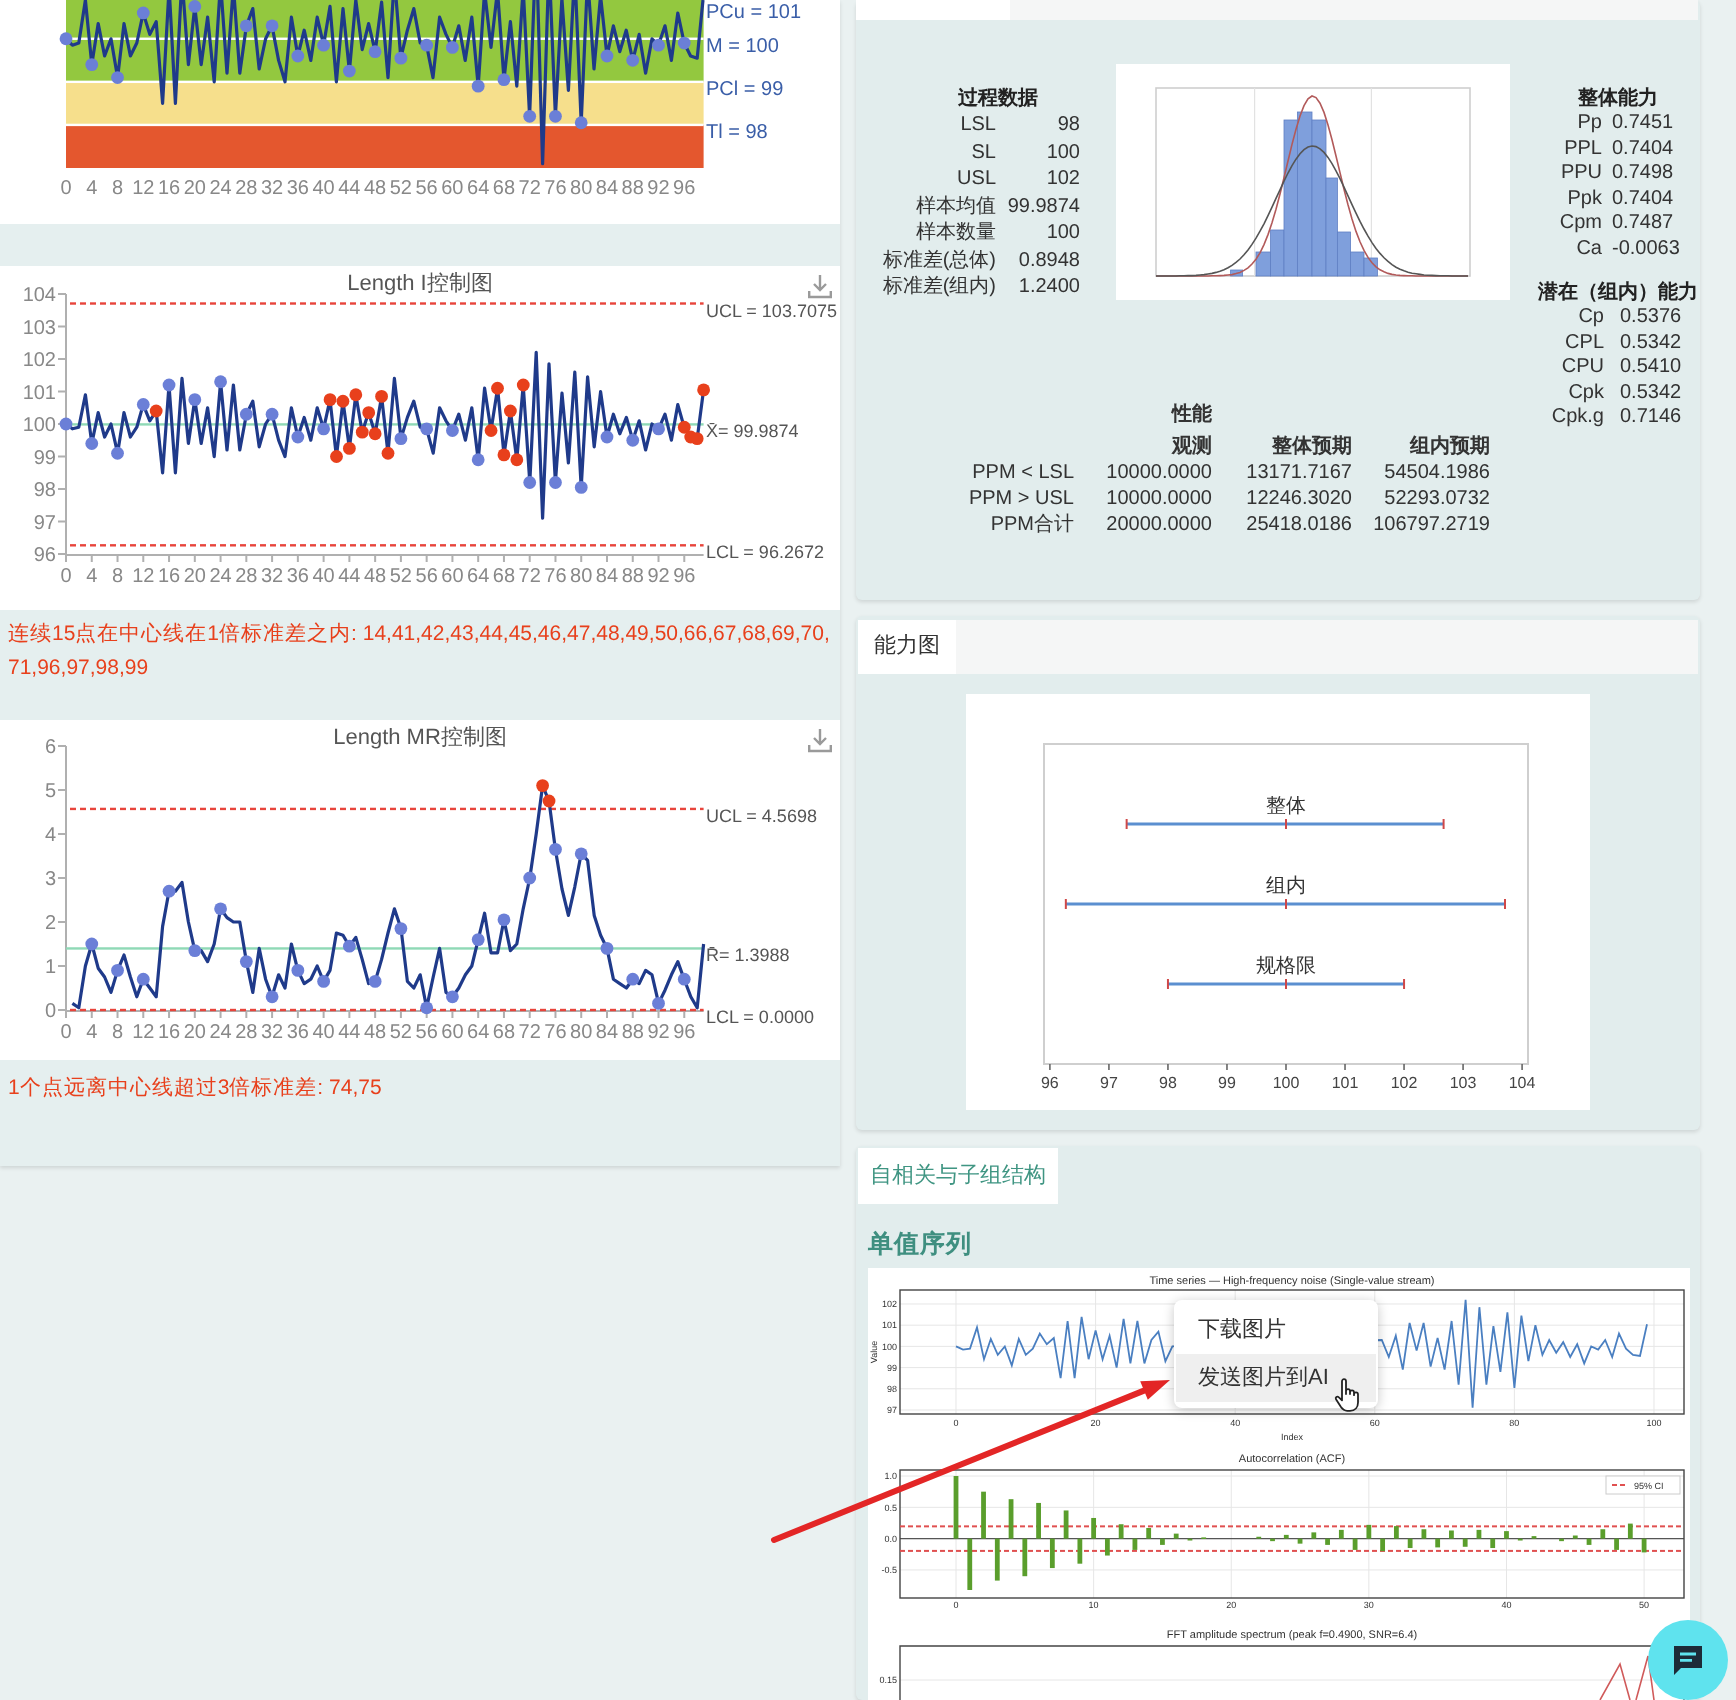 This screenshot has height=1700, width=1736. I want to click on axis-tick-label: 56, so click(426, 189).